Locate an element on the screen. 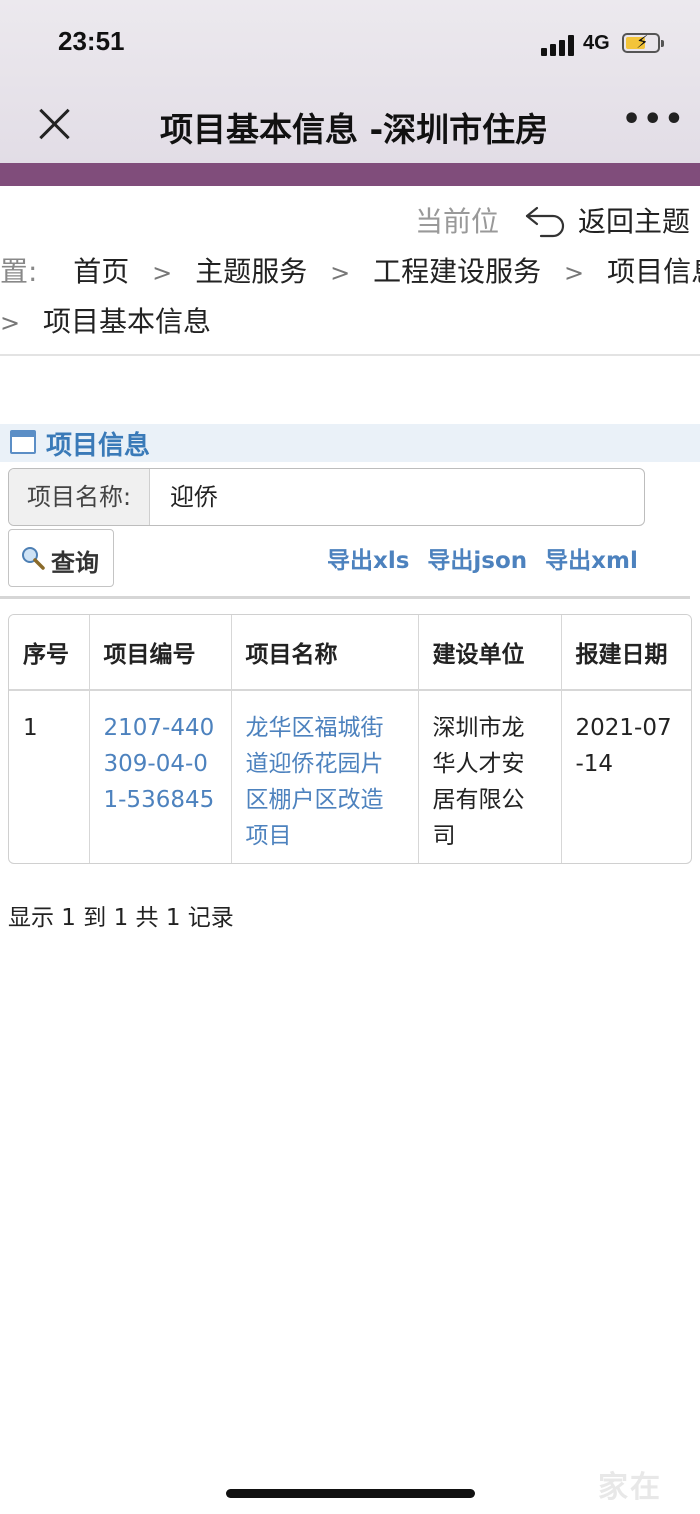 Image resolution: width=700 pixels, height=1514 pixels. header-builder: 建设单位 is located at coordinates (490, 653).